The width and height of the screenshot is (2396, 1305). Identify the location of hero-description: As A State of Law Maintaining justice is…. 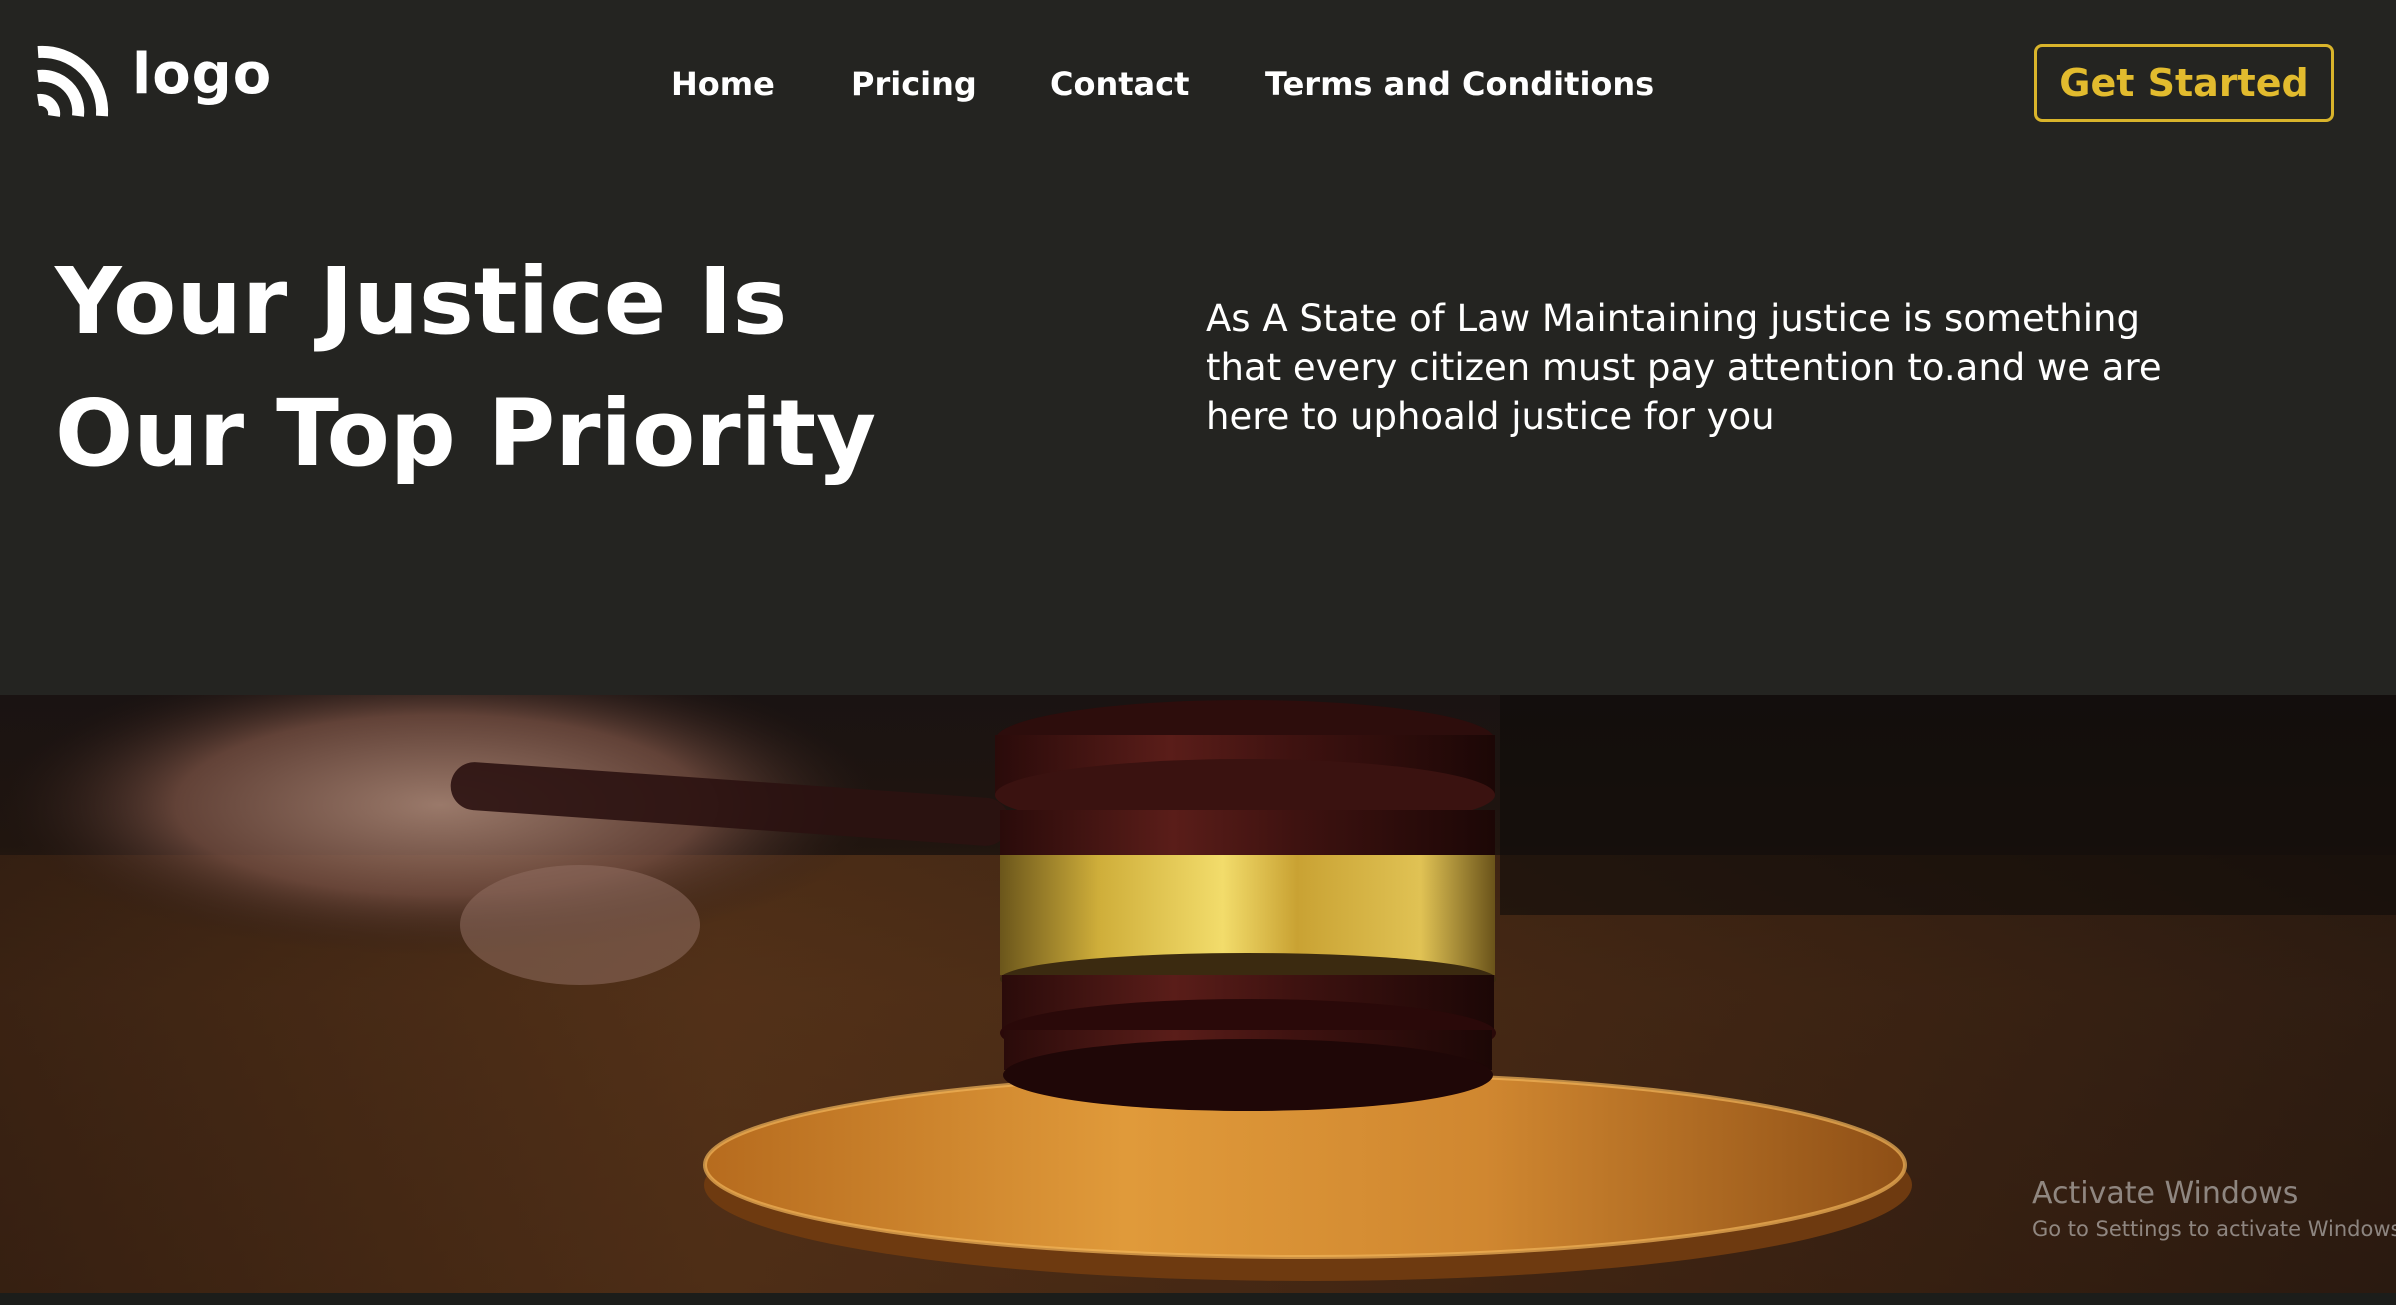
(1684, 367).